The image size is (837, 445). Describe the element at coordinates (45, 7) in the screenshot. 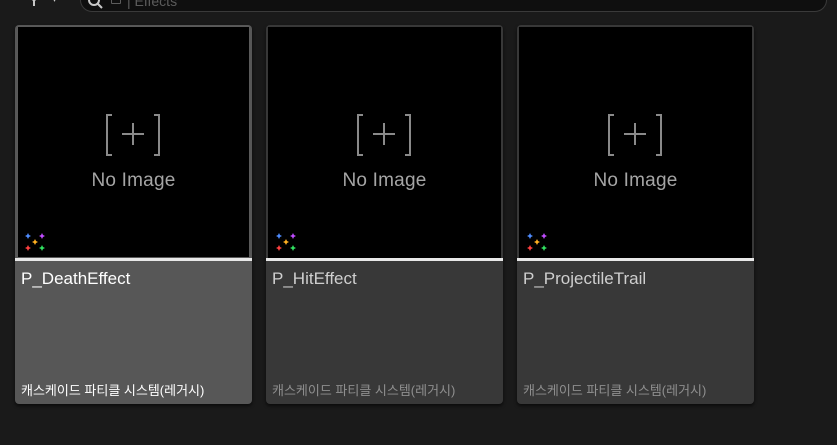

I see `filter-button: ▾` at that location.